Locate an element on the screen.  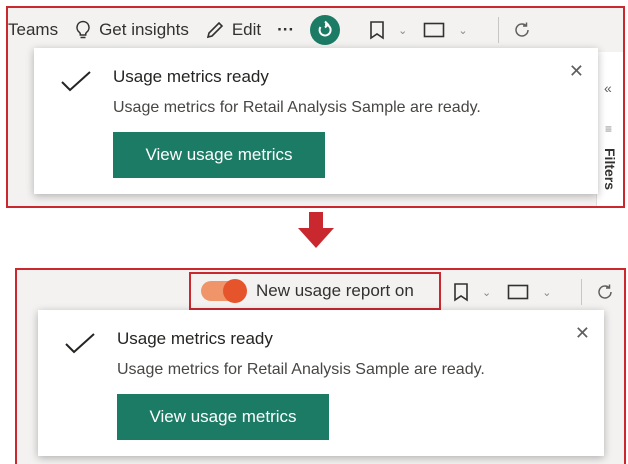
refresh-usage-button is located at coordinates (328, 30).